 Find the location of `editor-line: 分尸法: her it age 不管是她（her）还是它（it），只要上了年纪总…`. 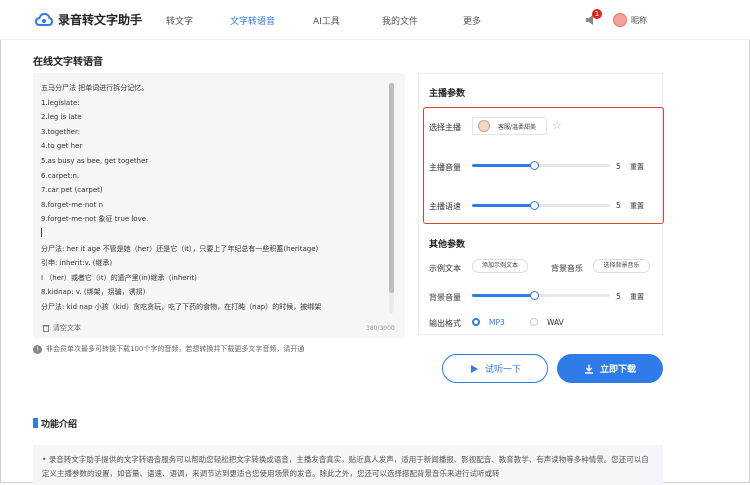

editor-line: 分尸法: her it age 不管是她（her）还是它（it），只要上了年纪总… is located at coordinates (180, 248).